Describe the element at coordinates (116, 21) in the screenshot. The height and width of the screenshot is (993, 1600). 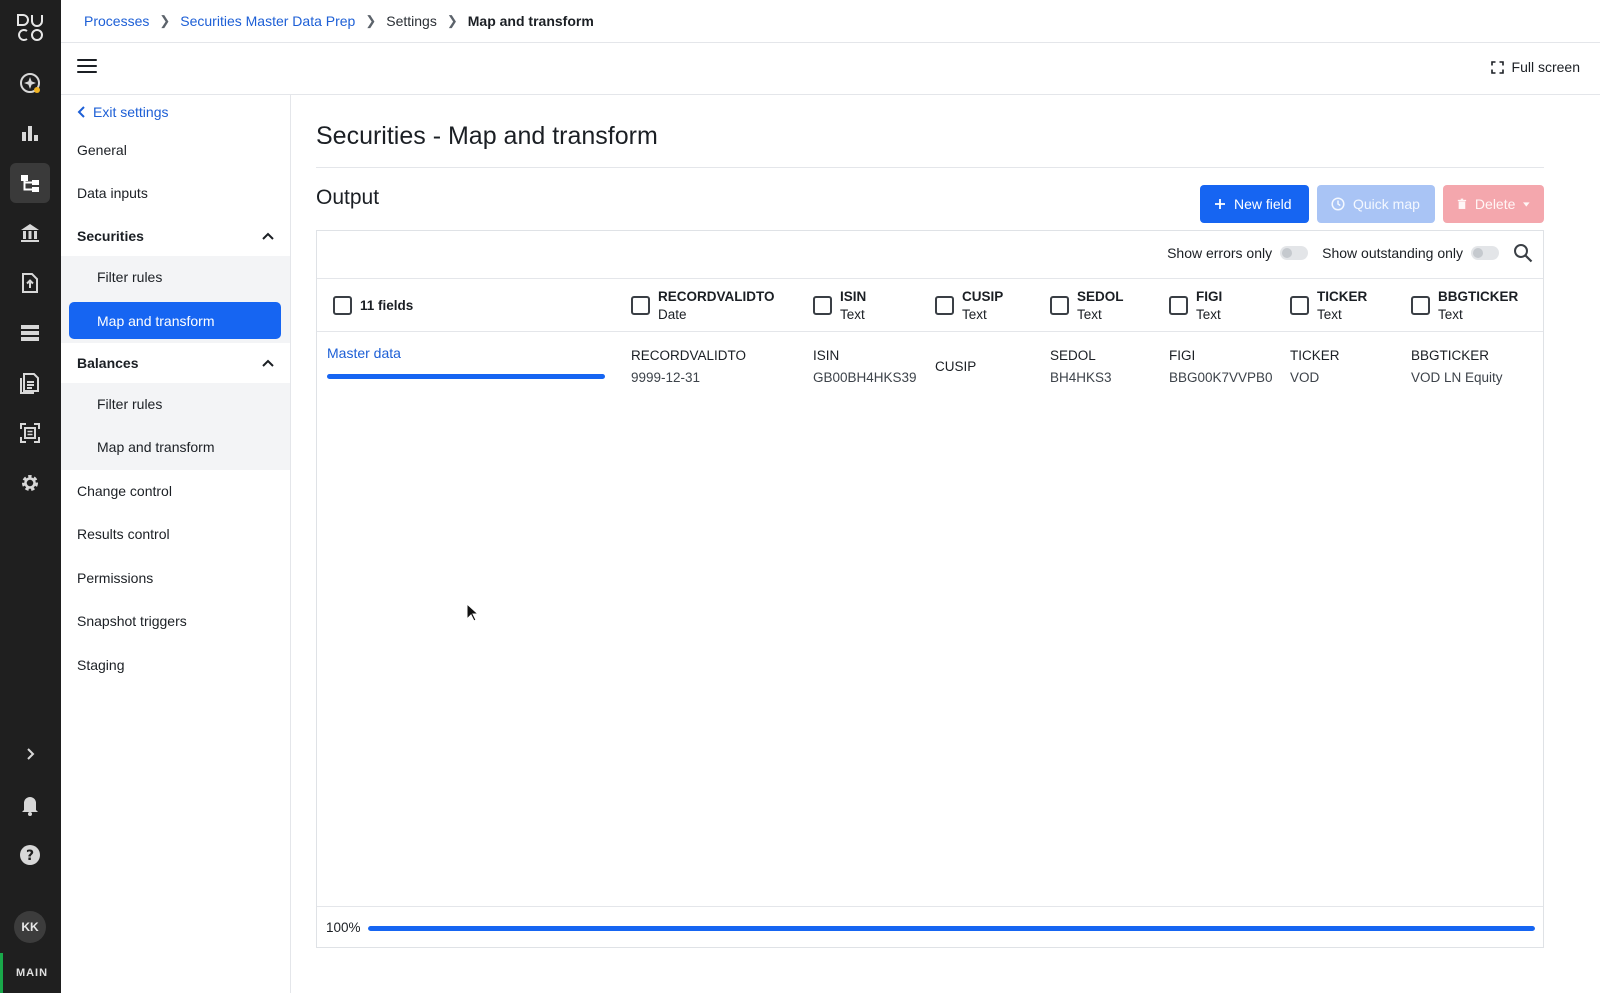
I see `breadcrumb-processes: Processes` at that location.